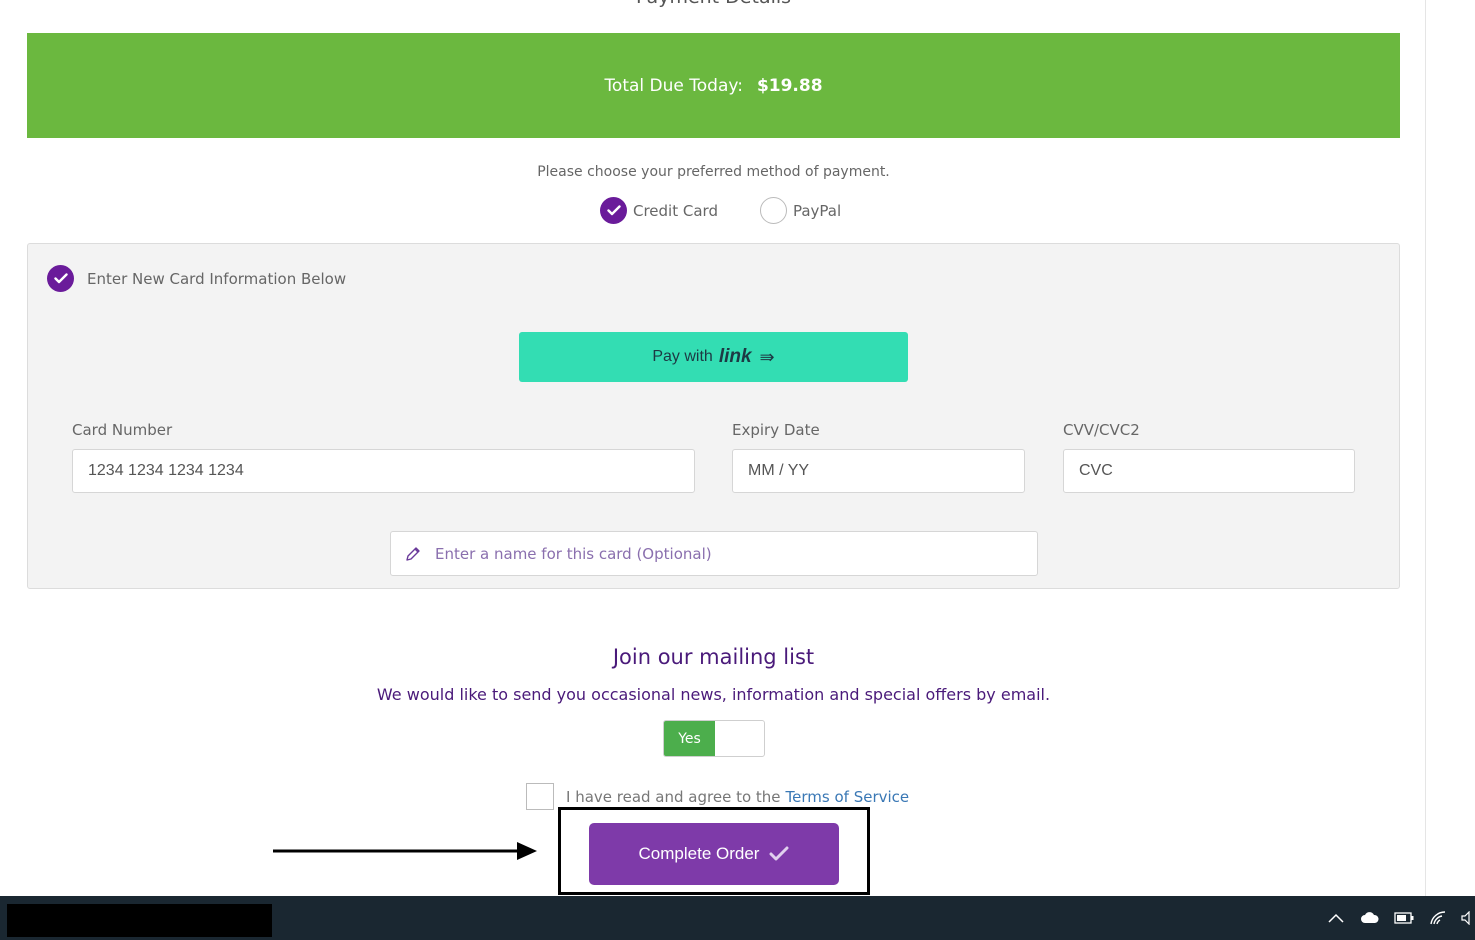 The image size is (1475, 940). What do you see at coordinates (773, 210) in the screenshot?
I see `paypal-radio` at bounding box center [773, 210].